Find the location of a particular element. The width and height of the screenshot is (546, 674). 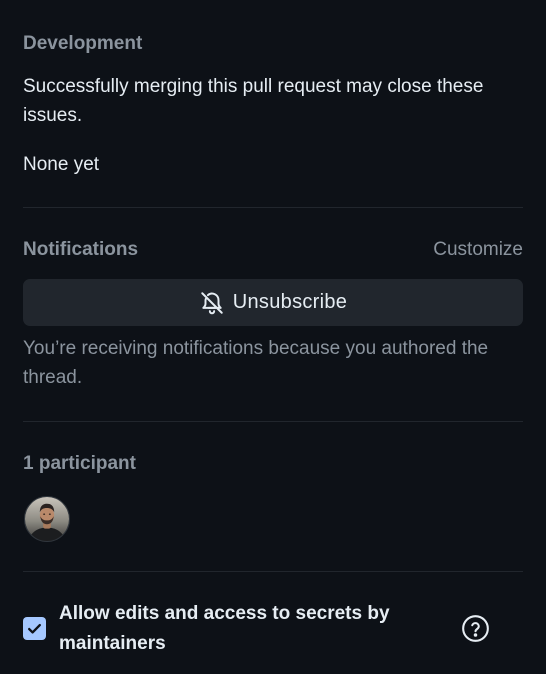

participants-heading: 1 participant is located at coordinates (79, 463).